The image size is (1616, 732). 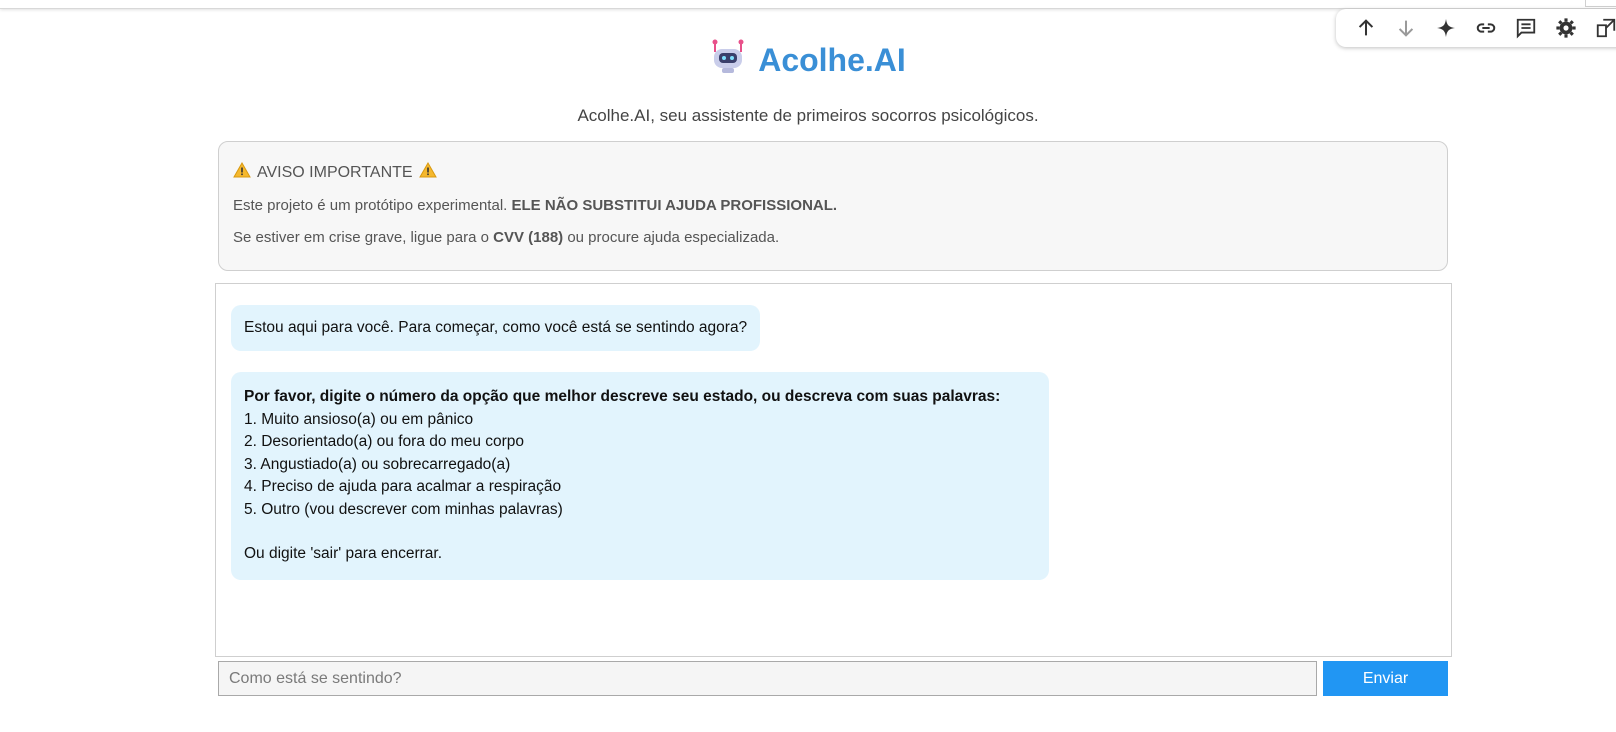 What do you see at coordinates (832, 59) in the screenshot?
I see `title-text: Acolhe.AI` at bounding box center [832, 59].